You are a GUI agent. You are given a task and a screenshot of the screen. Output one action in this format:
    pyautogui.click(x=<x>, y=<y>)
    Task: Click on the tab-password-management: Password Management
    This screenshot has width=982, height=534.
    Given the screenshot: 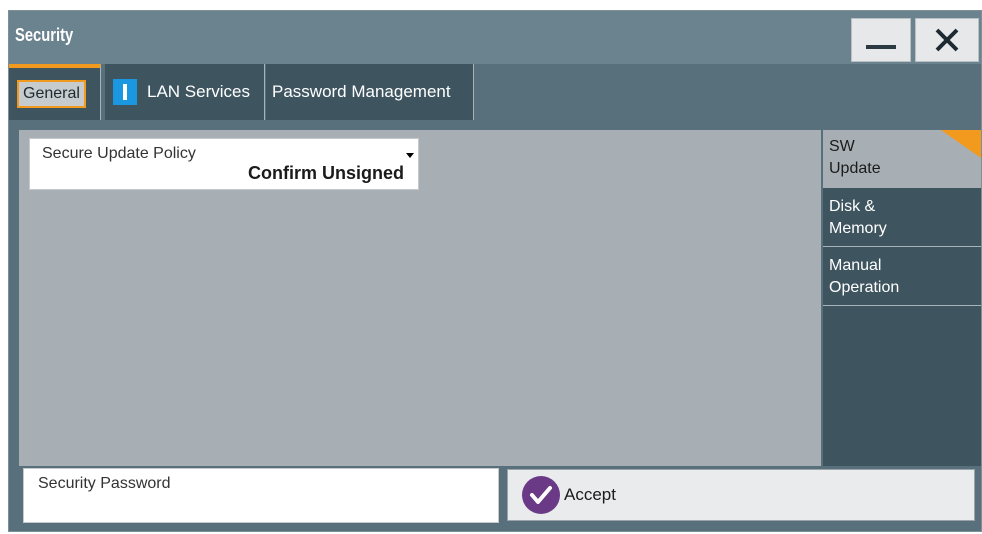 What is the action you would take?
    pyautogui.click(x=370, y=92)
    